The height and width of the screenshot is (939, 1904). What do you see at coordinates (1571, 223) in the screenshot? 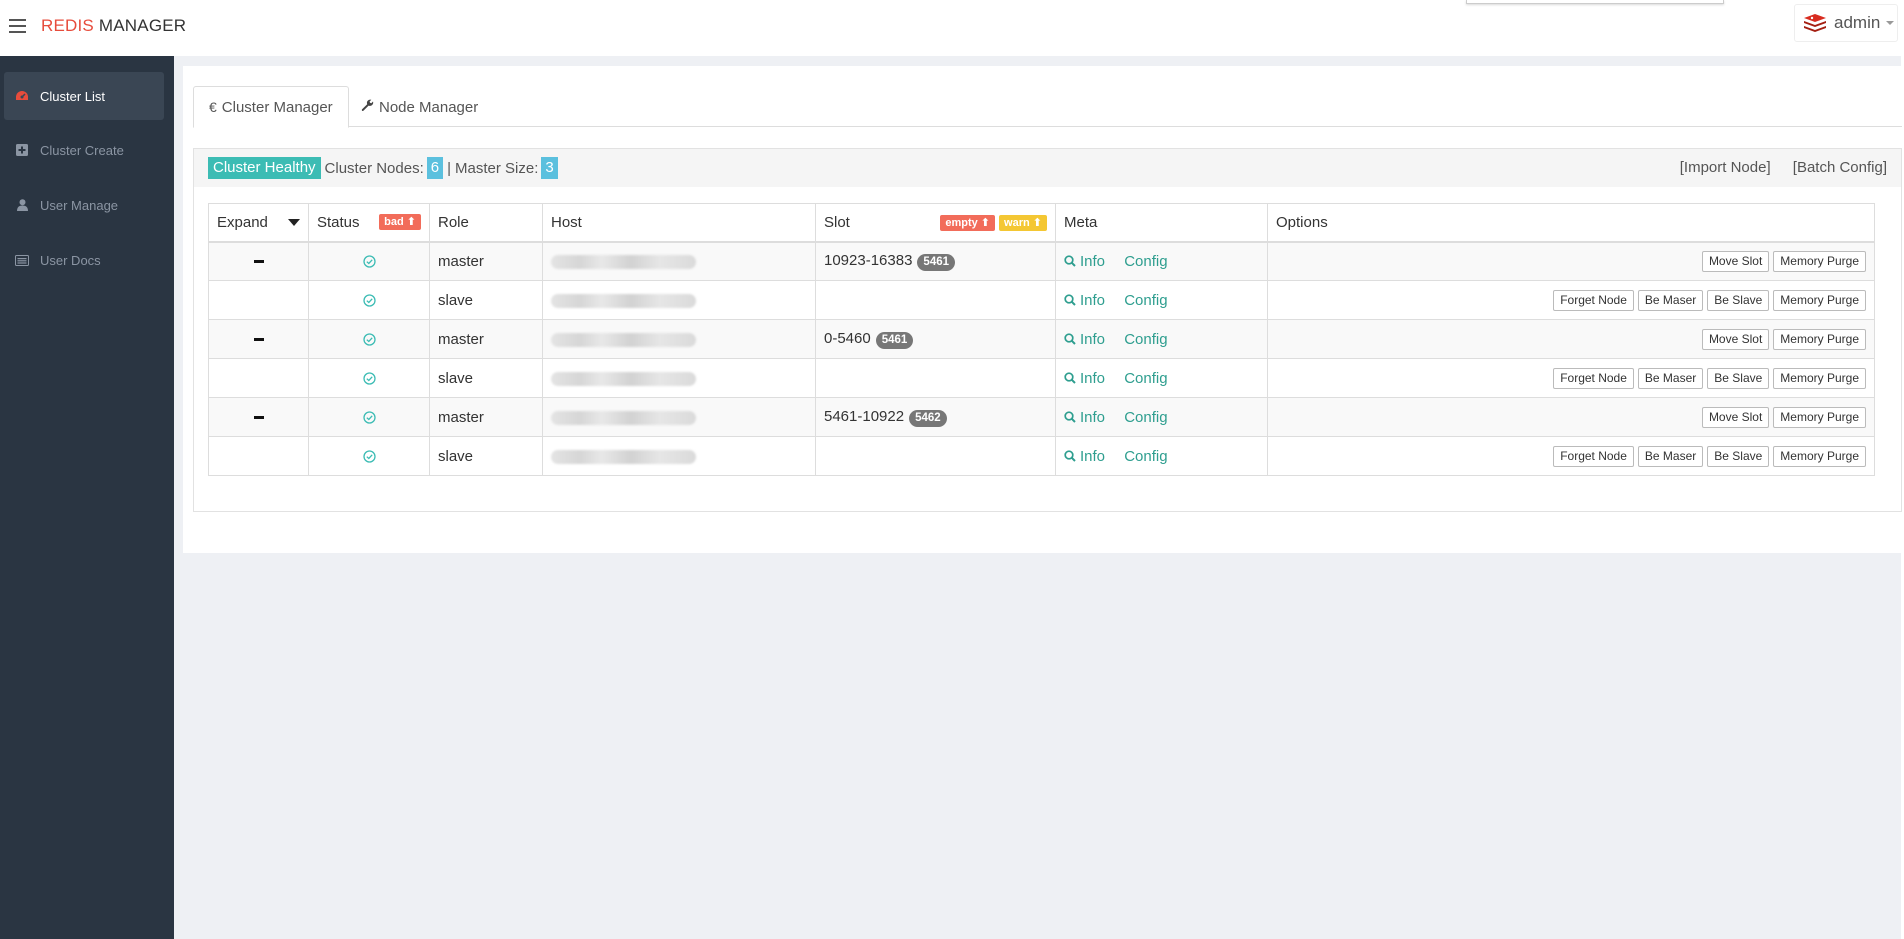
I see `col-options: Options` at bounding box center [1571, 223].